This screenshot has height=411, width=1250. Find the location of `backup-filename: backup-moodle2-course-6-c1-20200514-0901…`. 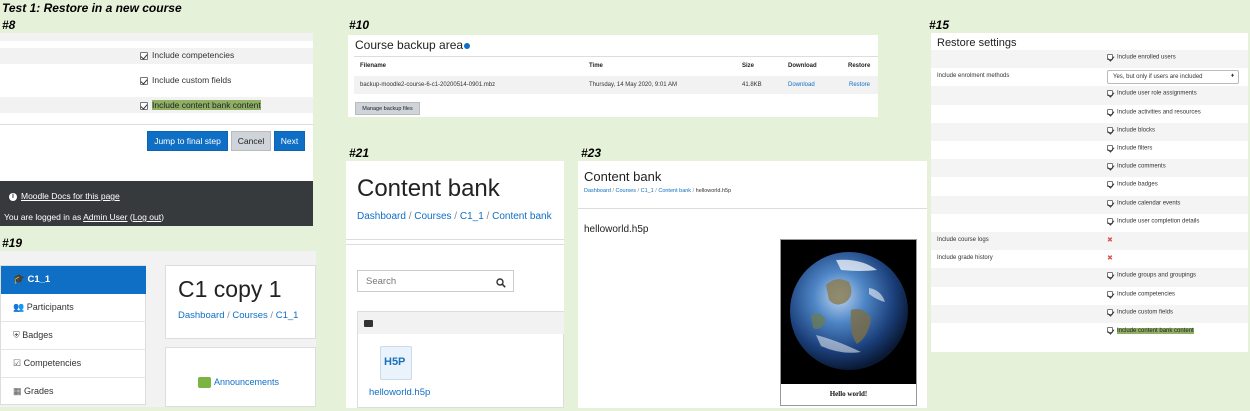

backup-filename: backup-moodle2-course-6-c1-20200514-0901… is located at coordinates (428, 85).